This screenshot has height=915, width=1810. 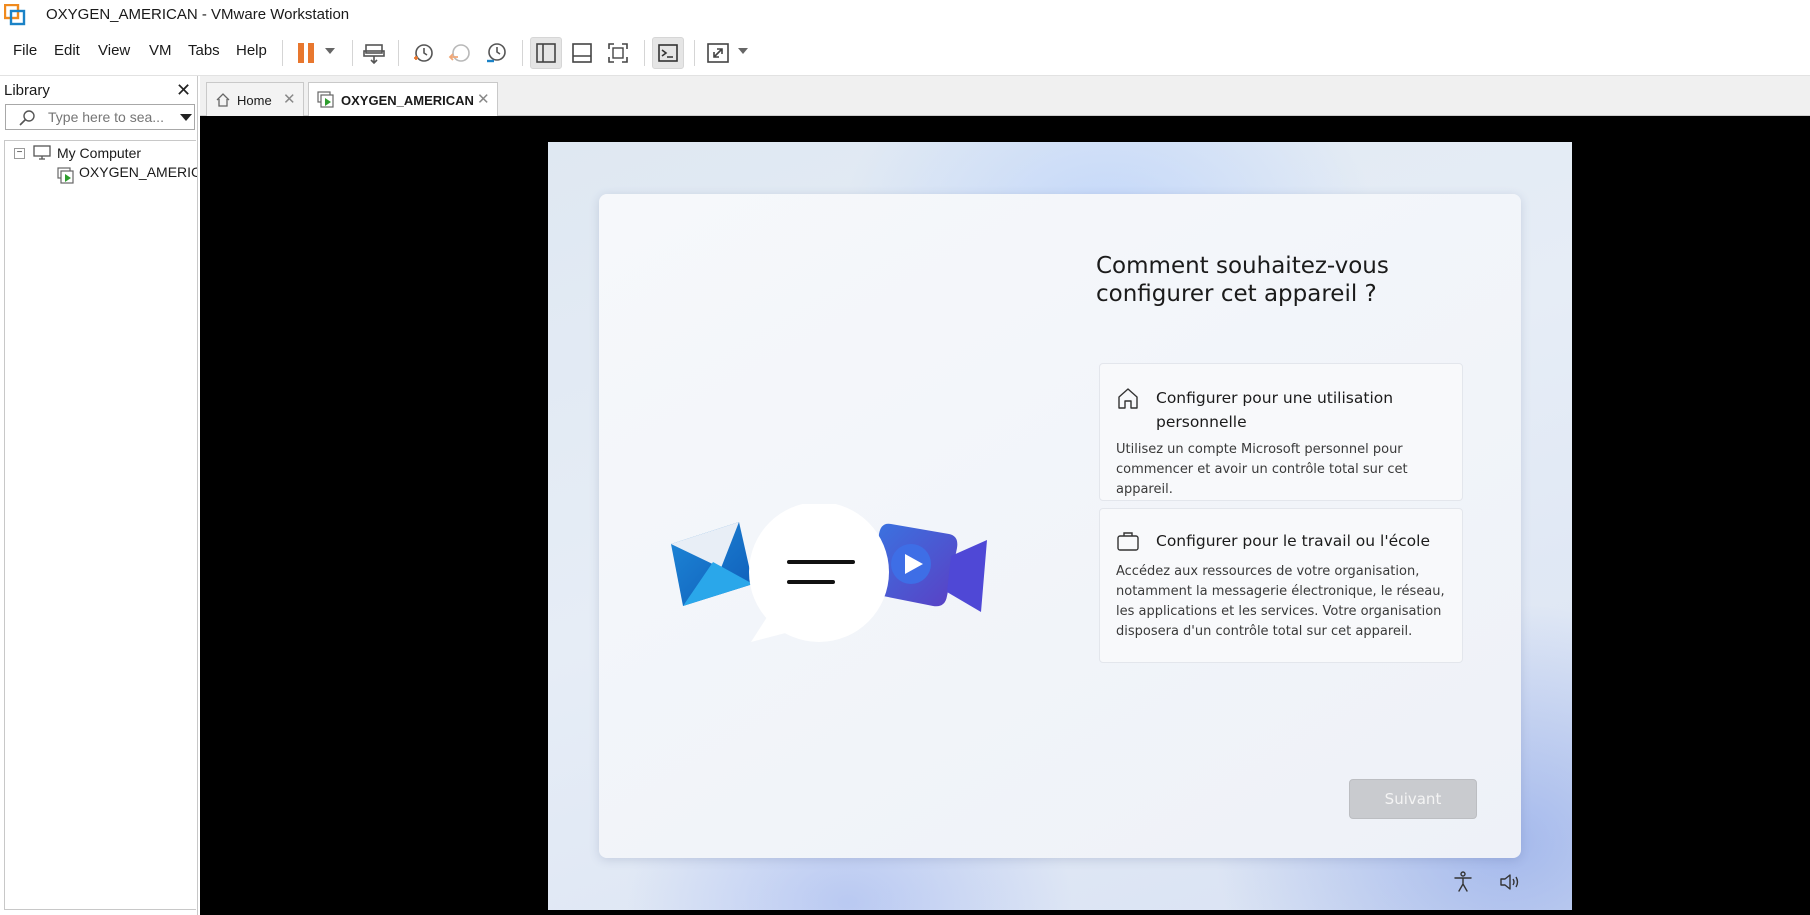 What do you see at coordinates (483, 99) in the screenshot?
I see `tab-vm-close-button: ✕` at bounding box center [483, 99].